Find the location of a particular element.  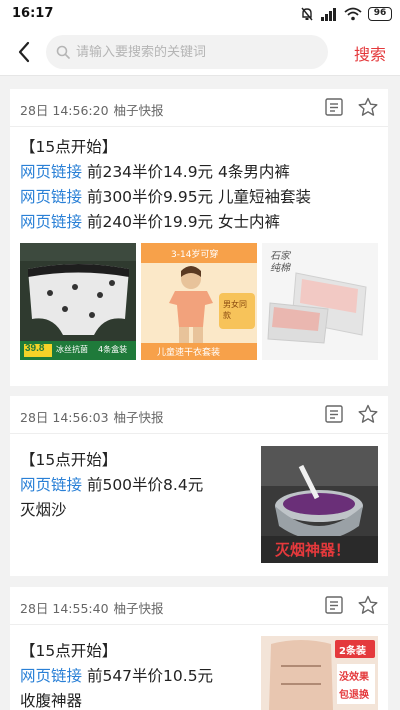

brand-label: 石家纯棉 is located at coordinates (280, 262).